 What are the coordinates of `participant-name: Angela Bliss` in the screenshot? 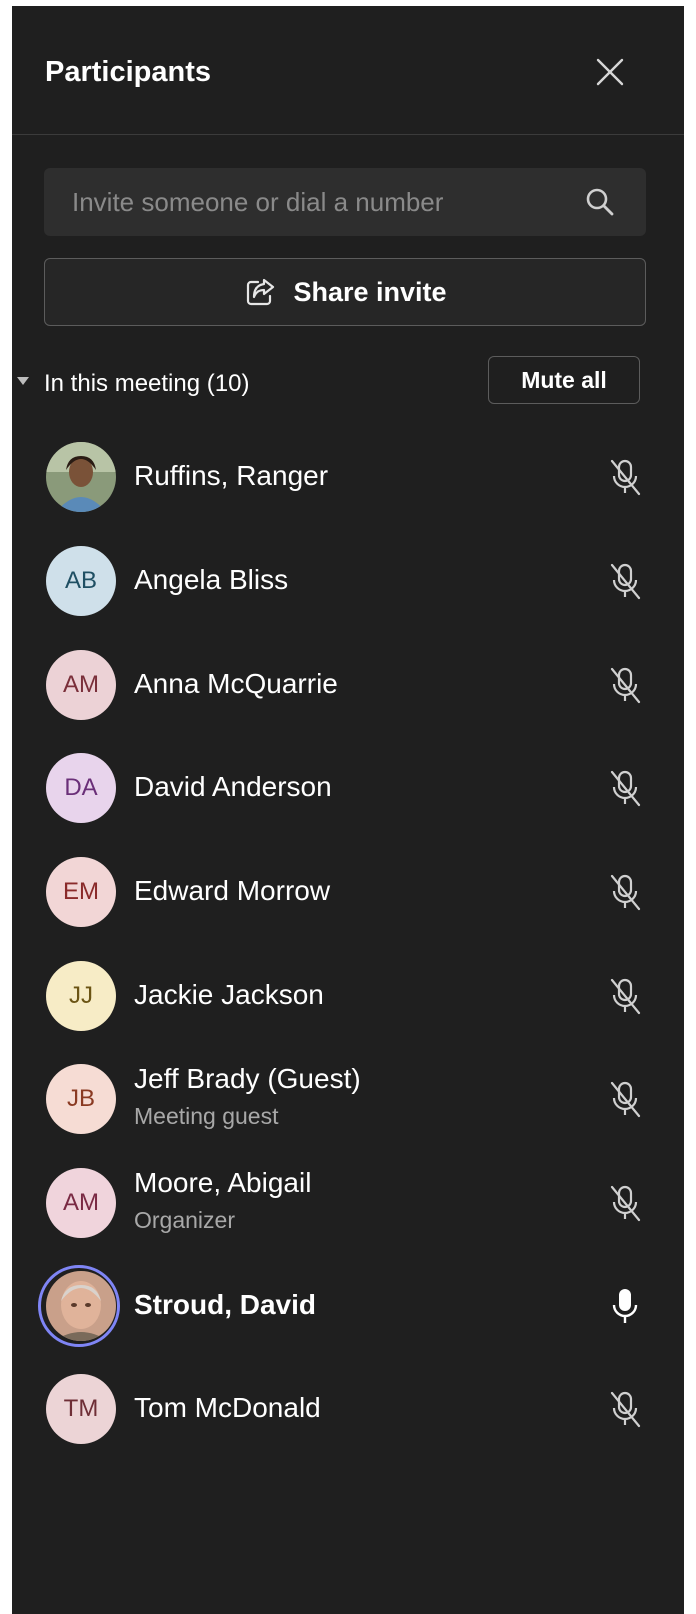 It's located at (211, 579).